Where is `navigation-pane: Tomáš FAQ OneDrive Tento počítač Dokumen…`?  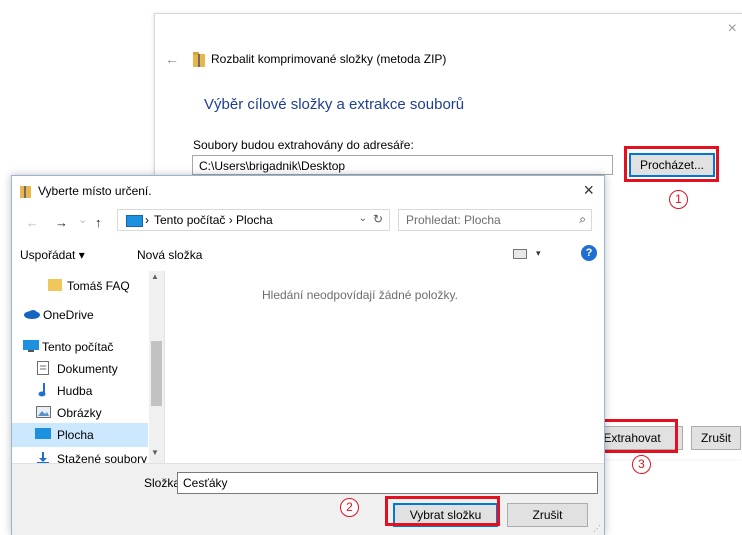 navigation-pane: Tomáš FAQ OneDrive Tento počítač Dokumen… is located at coordinates (88, 367).